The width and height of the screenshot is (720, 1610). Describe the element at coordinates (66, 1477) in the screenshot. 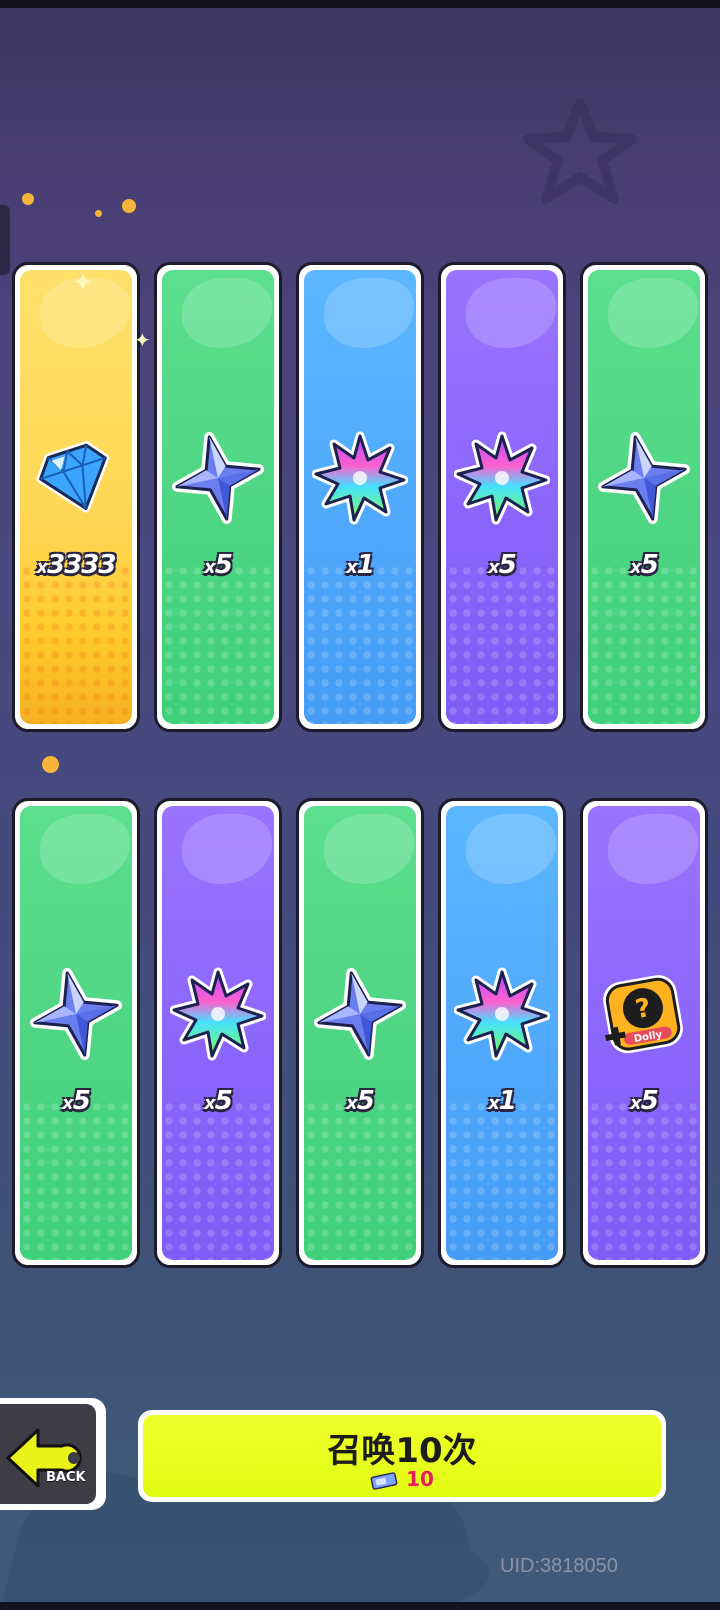

I see `back-label: BACK` at that location.